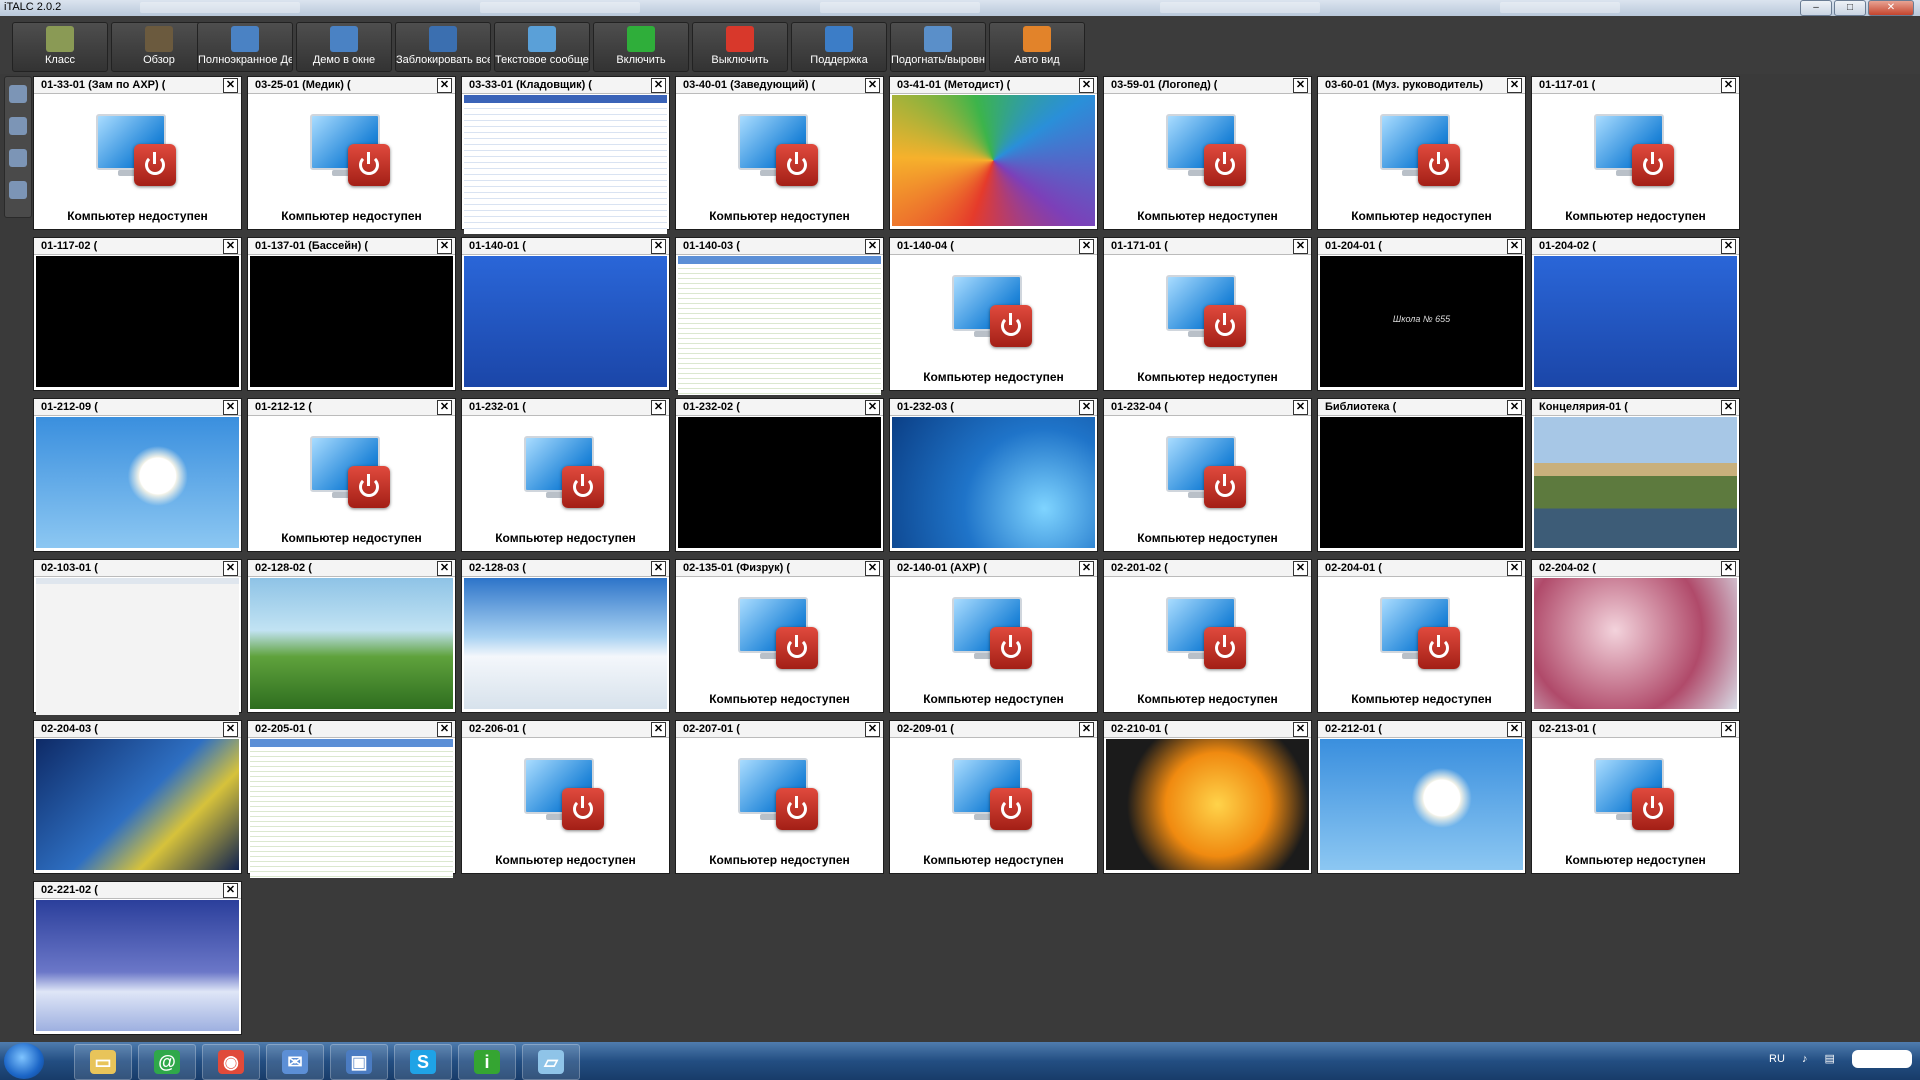 The image size is (1920, 1080). Describe the element at coordinates (641, 47) in the screenshot. I see `toolbar-button-6: Включить` at that location.